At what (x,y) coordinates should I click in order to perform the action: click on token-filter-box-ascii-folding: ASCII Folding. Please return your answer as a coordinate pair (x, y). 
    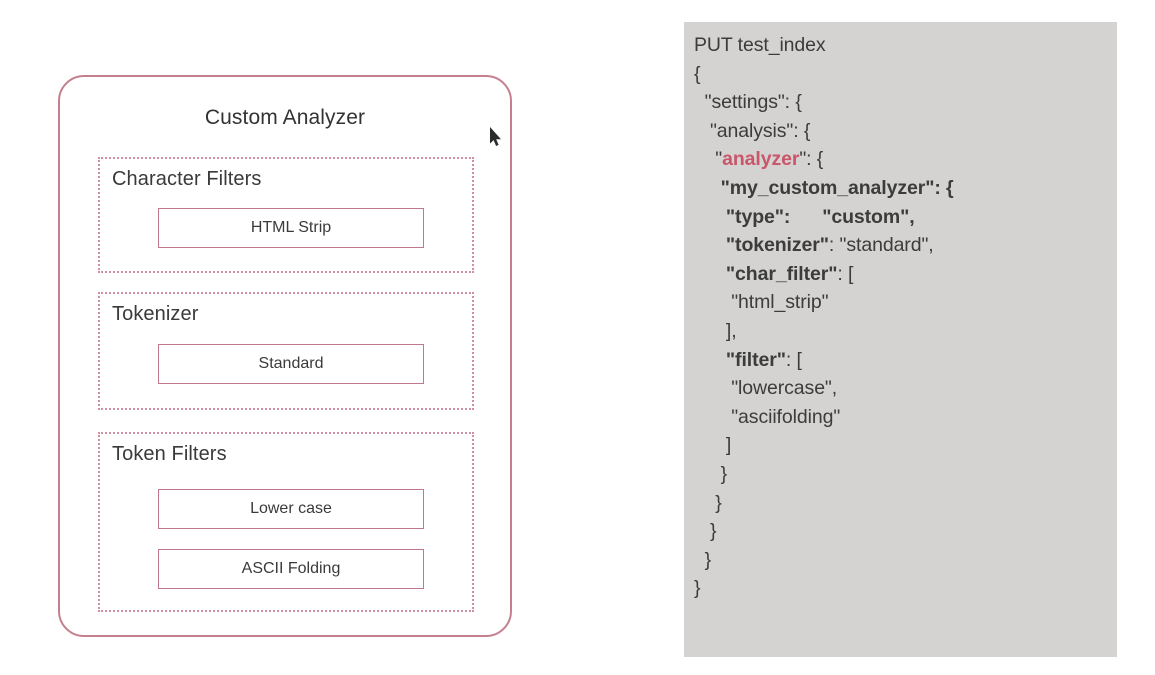
    Looking at the image, I should click on (291, 569).